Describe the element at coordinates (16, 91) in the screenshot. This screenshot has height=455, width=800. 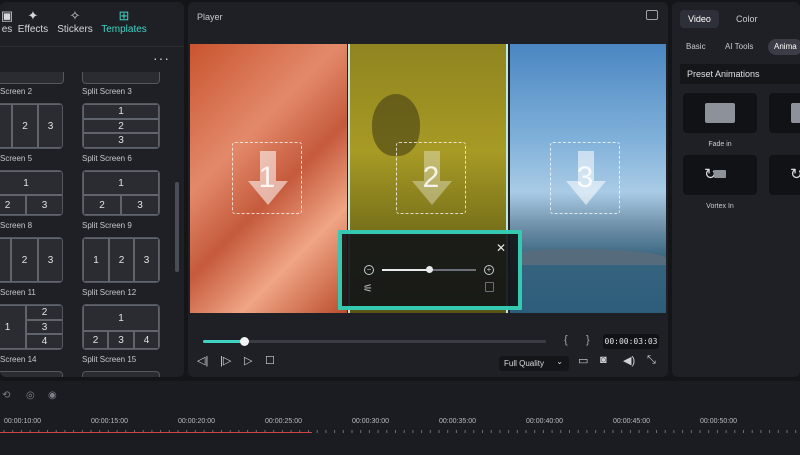
I see `template-label: Screen 2` at that location.